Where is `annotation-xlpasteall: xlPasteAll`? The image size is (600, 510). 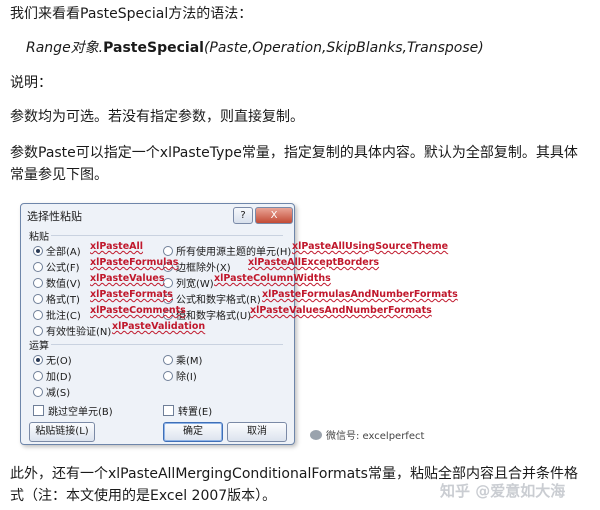 annotation-xlpasteall: xlPasteAll is located at coordinates (117, 246).